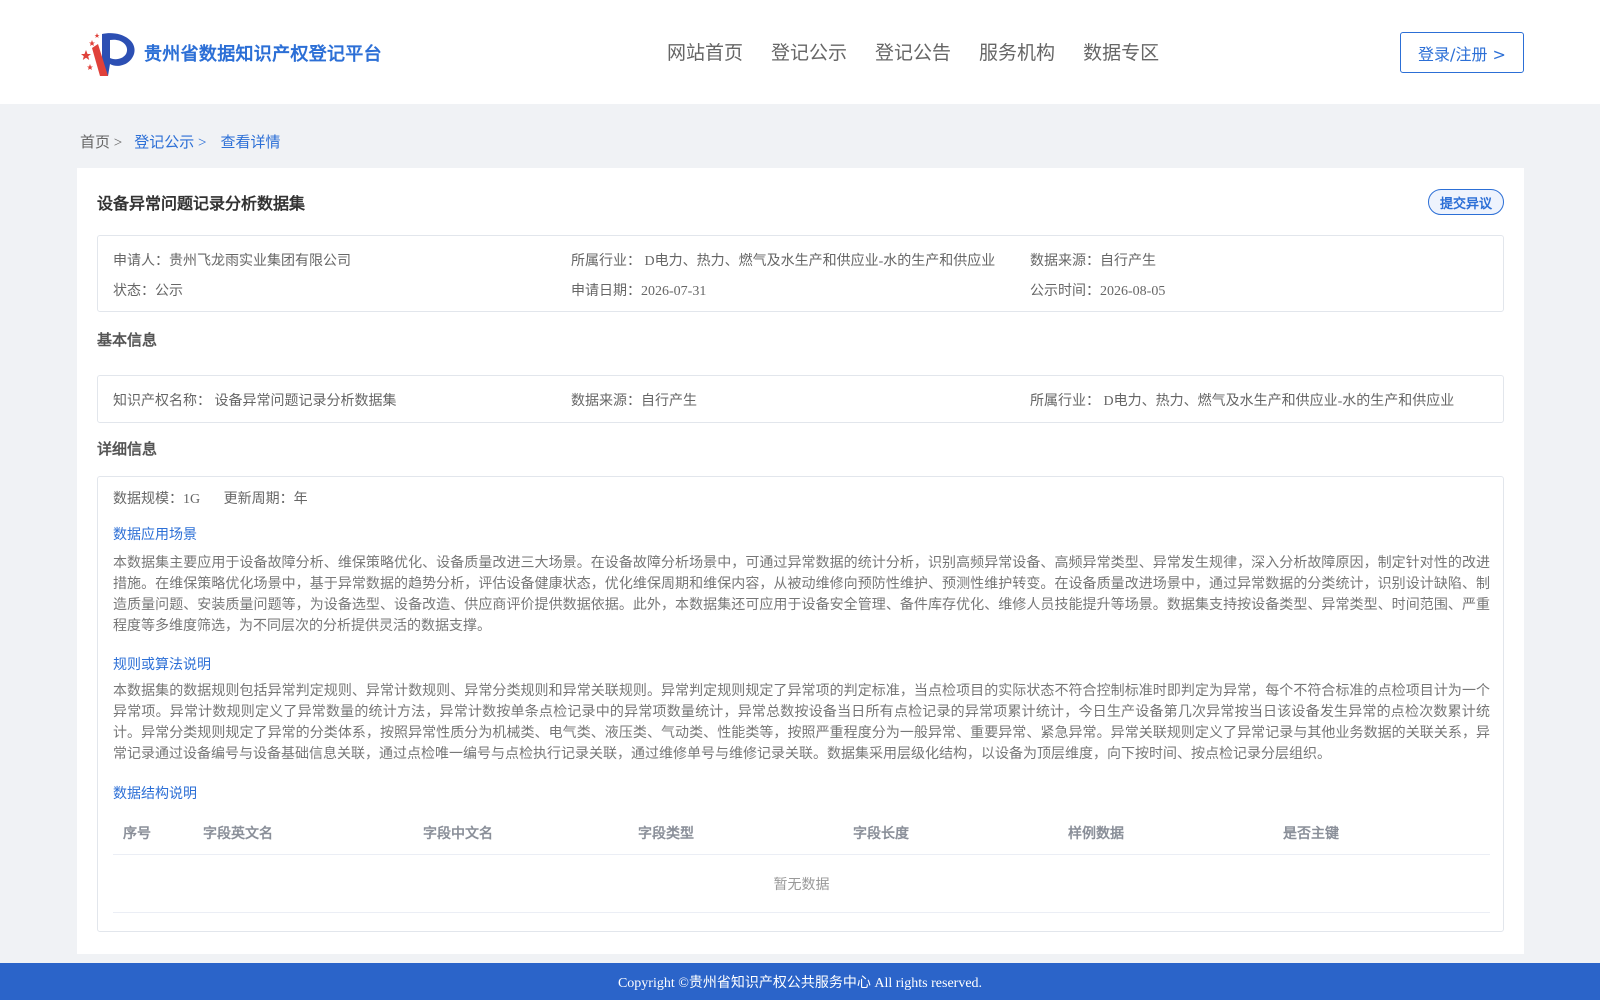  What do you see at coordinates (1093, 261) in the screenshot?
I see `data-source-field: 数据来源：自行产生` at bounding box center [1093, 261].